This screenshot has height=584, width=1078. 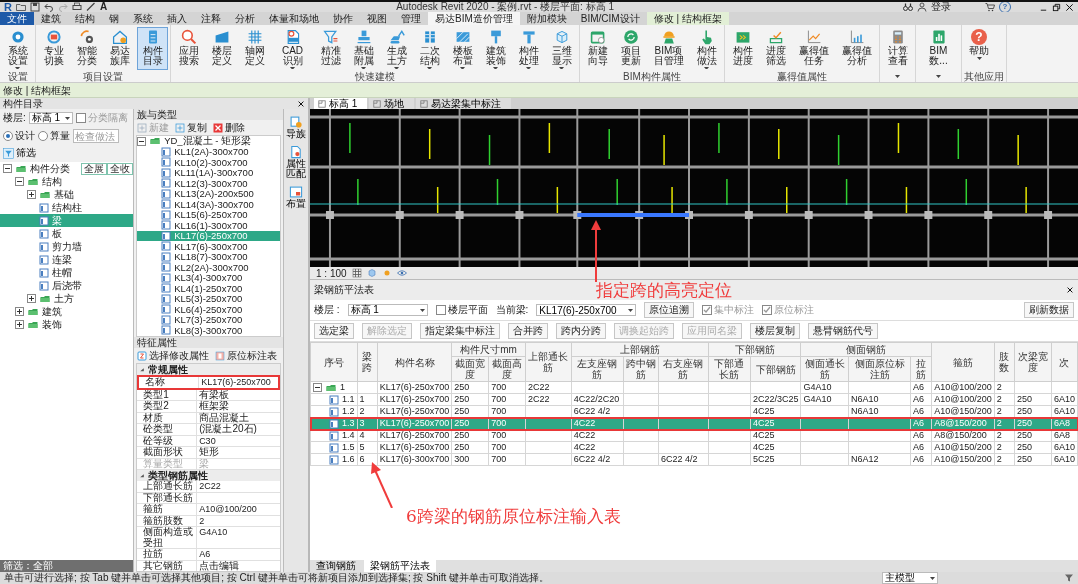 What do you see at coordinates (462, 48) in the screenshot?
I see `ribbon-button: 楼板布置` at bounding box center [462, 48].